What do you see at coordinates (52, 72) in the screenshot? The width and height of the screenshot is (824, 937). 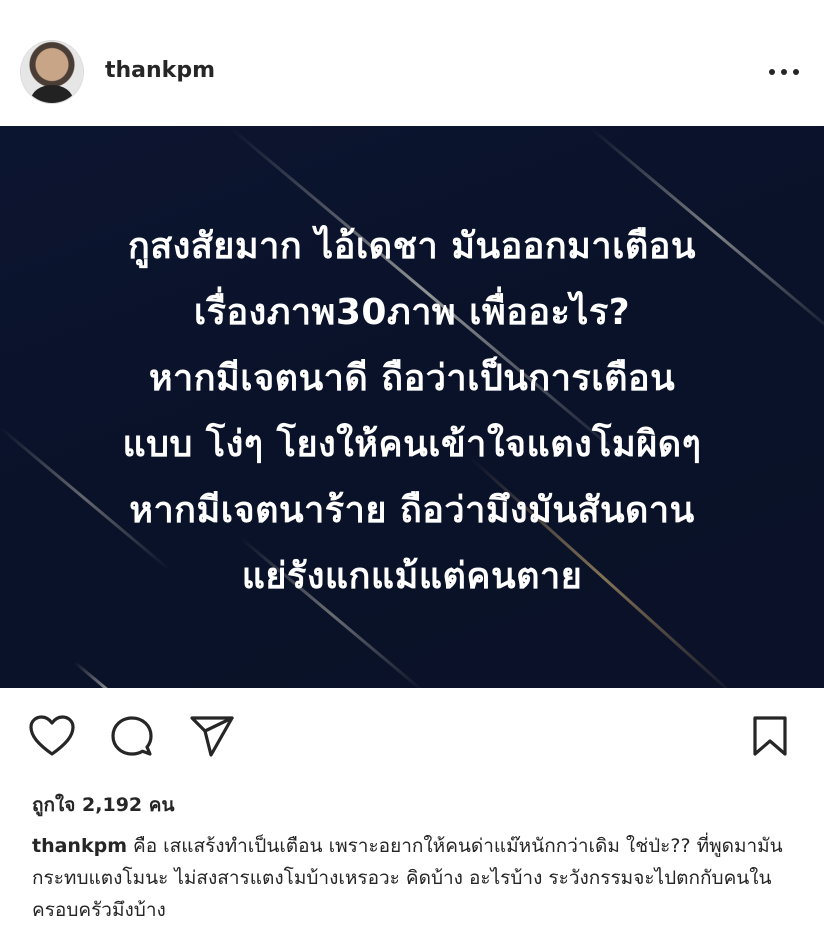 I see `avatar` at bounding box center [52, 72].